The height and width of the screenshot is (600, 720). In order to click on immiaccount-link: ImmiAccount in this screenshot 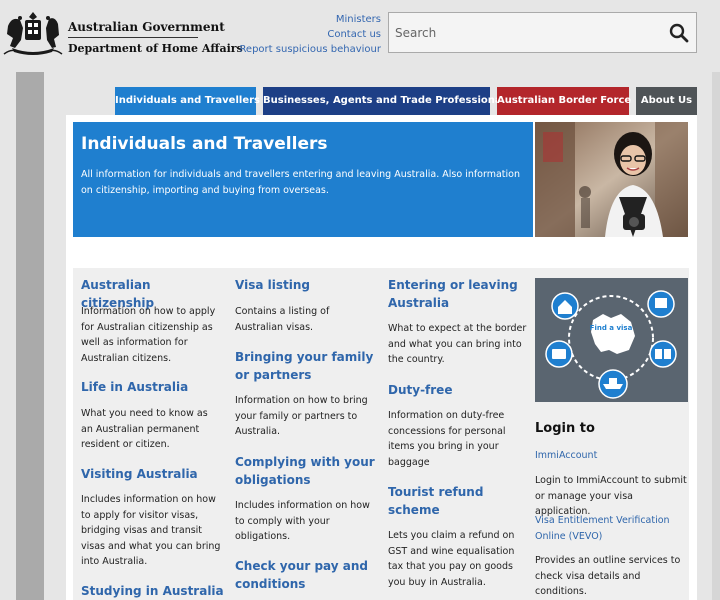, I will do `click(611, 456)`.